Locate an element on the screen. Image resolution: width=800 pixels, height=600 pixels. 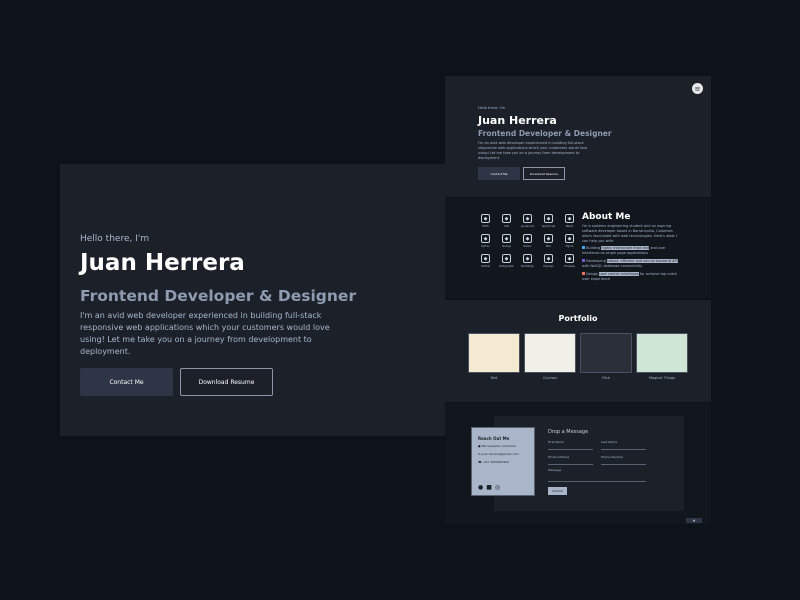
bullet-text: Building is located at coordinates (593, 248).